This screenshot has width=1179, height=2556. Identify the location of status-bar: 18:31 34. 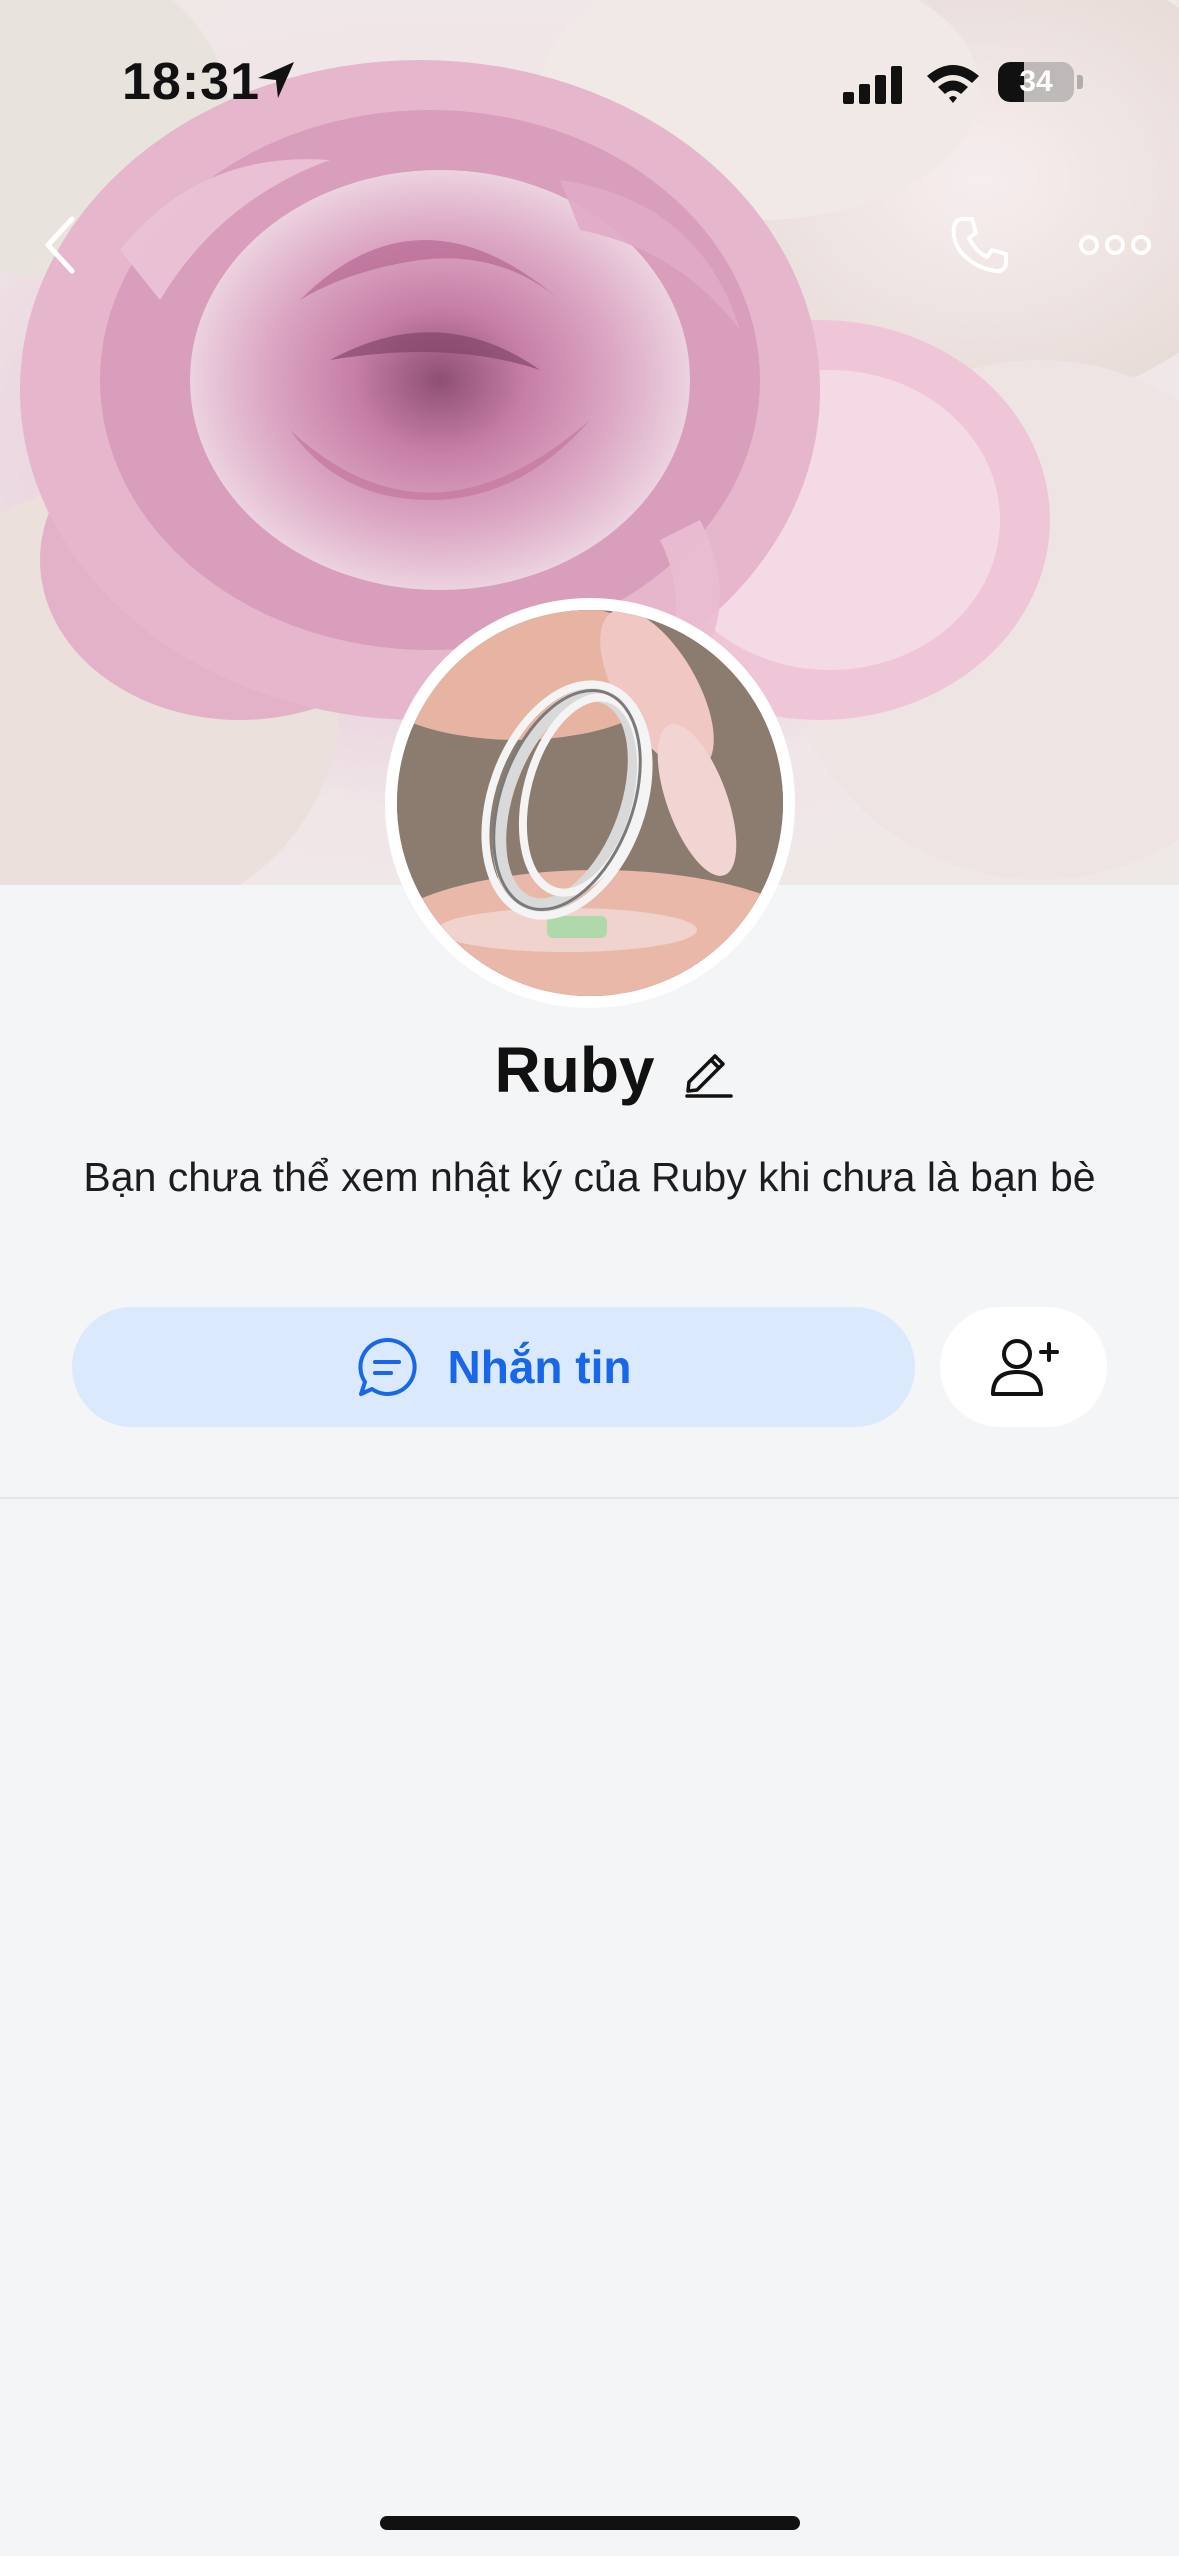
(589, 75).